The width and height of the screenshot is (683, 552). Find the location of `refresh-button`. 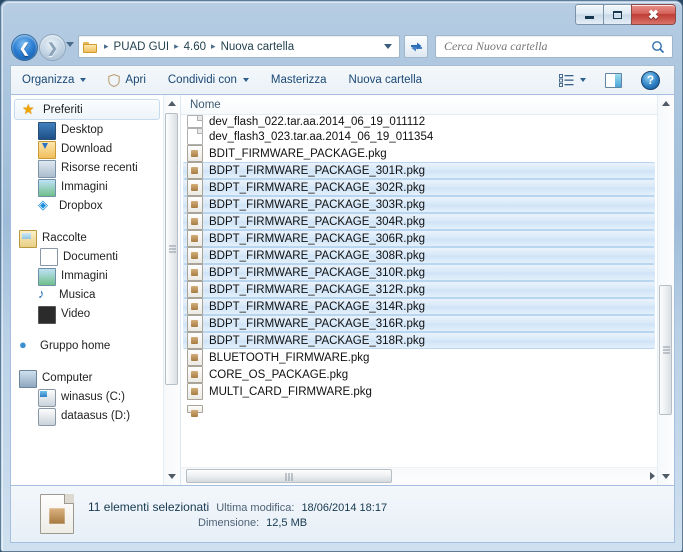

refresh-button is located at coordinates (416, 46).